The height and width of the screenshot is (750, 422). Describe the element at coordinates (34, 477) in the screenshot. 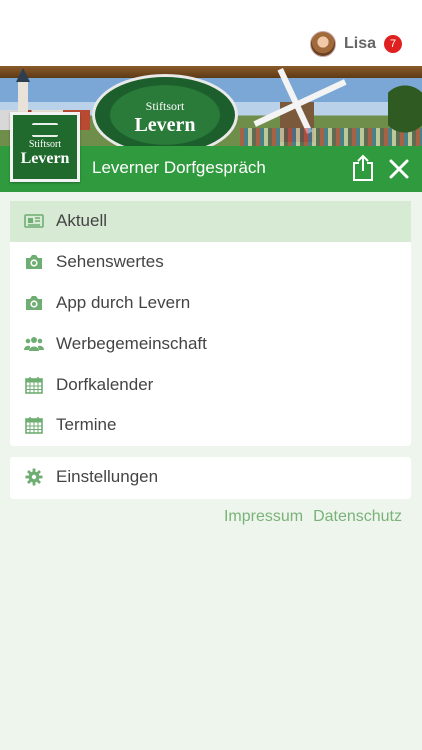

I see `gear-icon` at that location.